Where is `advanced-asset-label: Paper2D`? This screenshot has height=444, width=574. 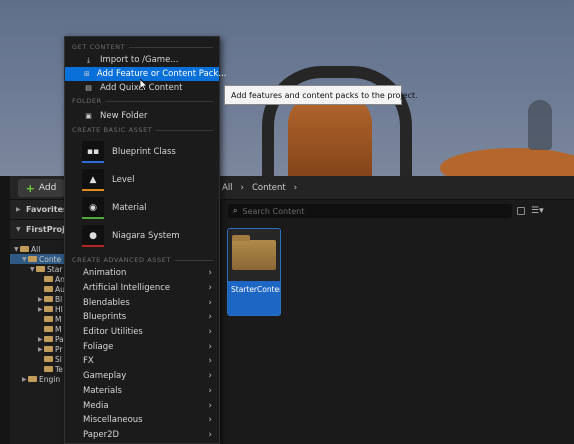 advanced-asset-label: Paper2D is located at coordinates (101, 434).